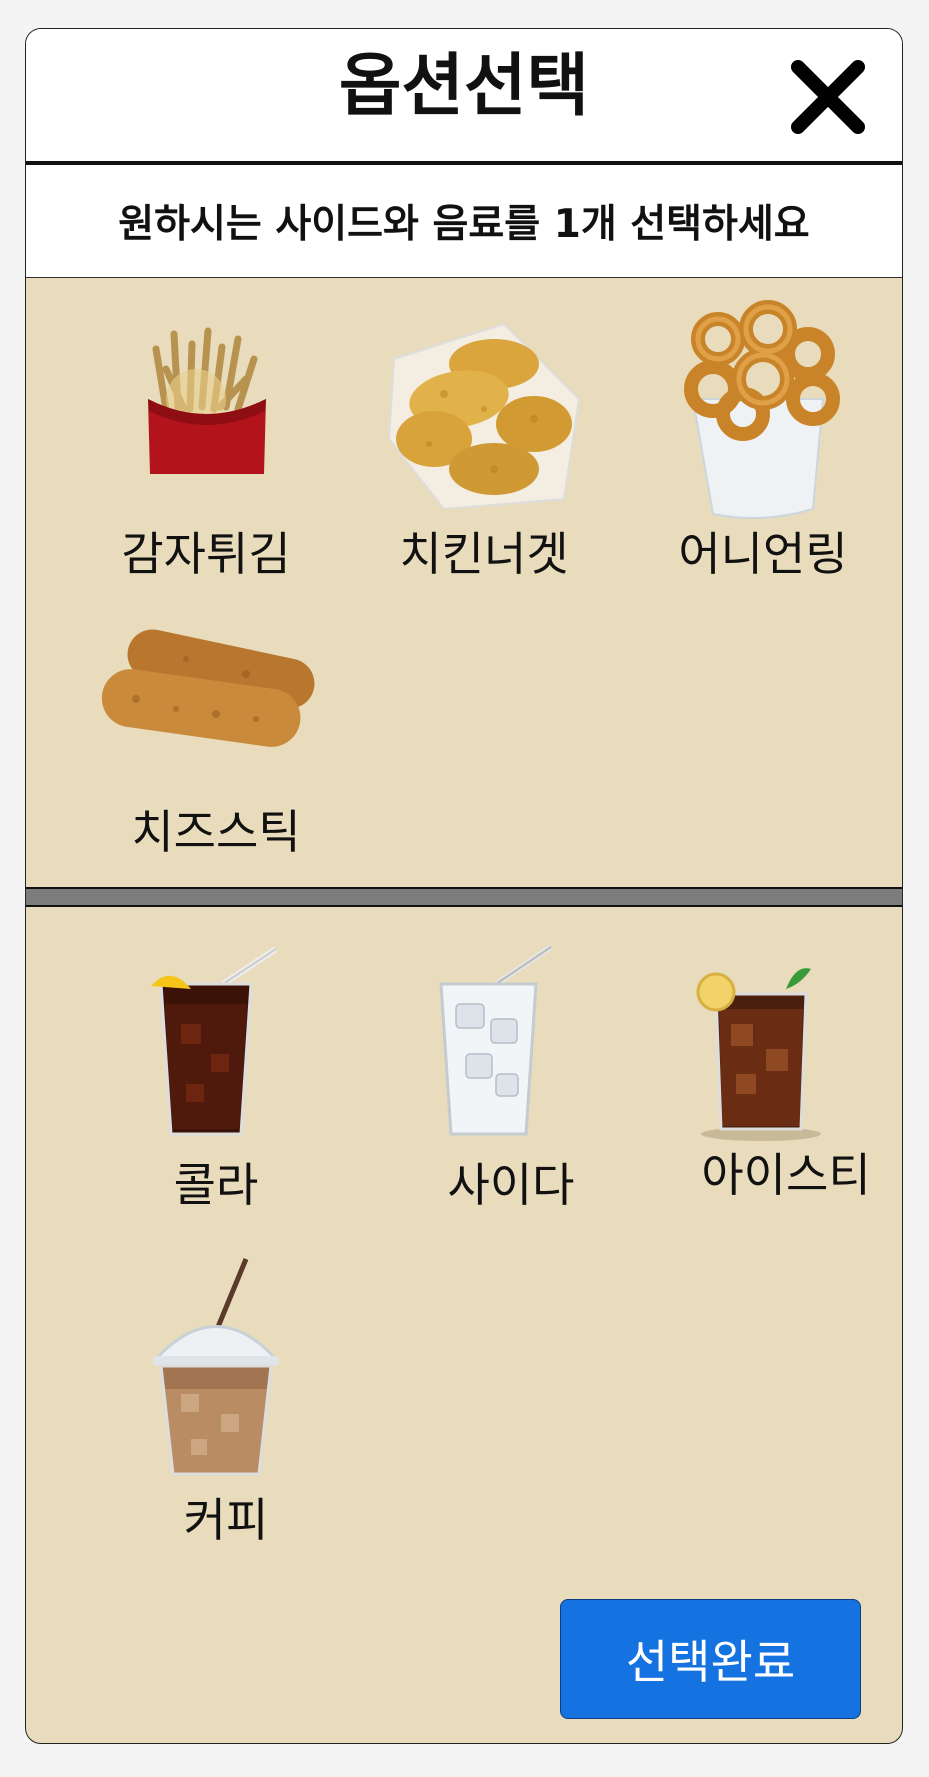  Describe the element at coordinates (214, 1041) in the screenshot. I see `cola-icon` at that location.